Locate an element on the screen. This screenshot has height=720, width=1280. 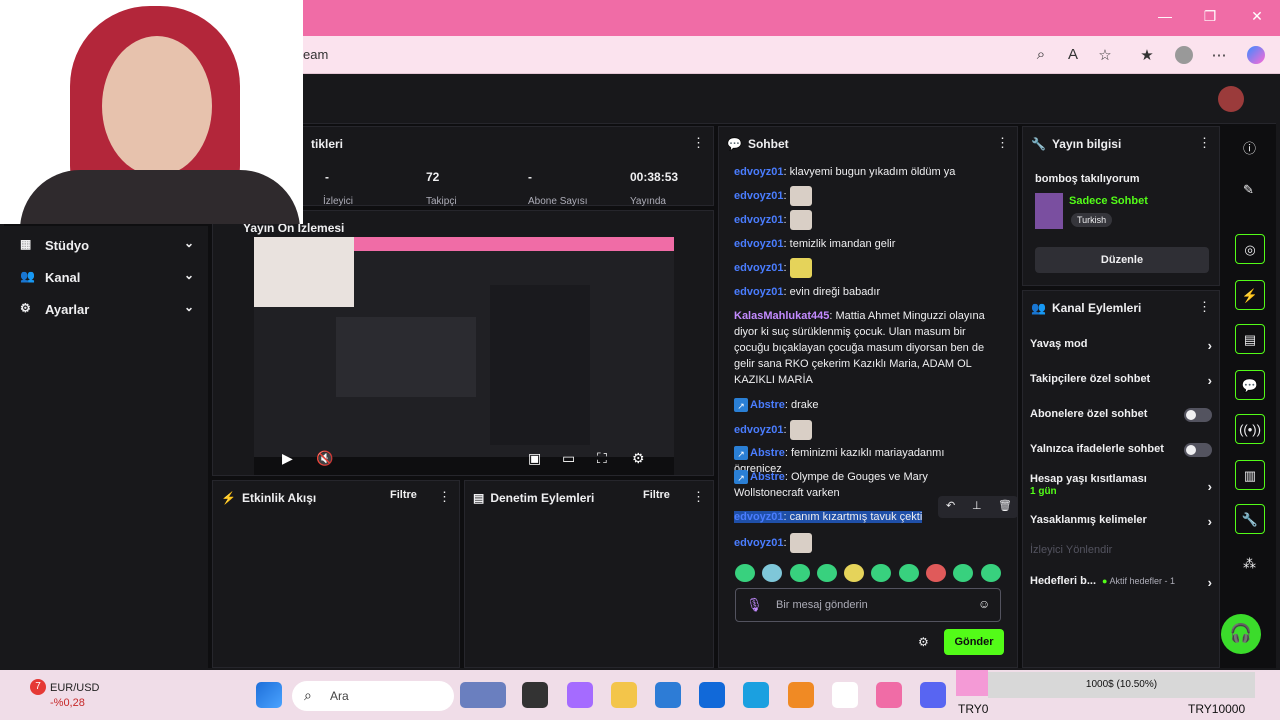
pencil-icon: ✎ is located at coordinates (1248, 190).